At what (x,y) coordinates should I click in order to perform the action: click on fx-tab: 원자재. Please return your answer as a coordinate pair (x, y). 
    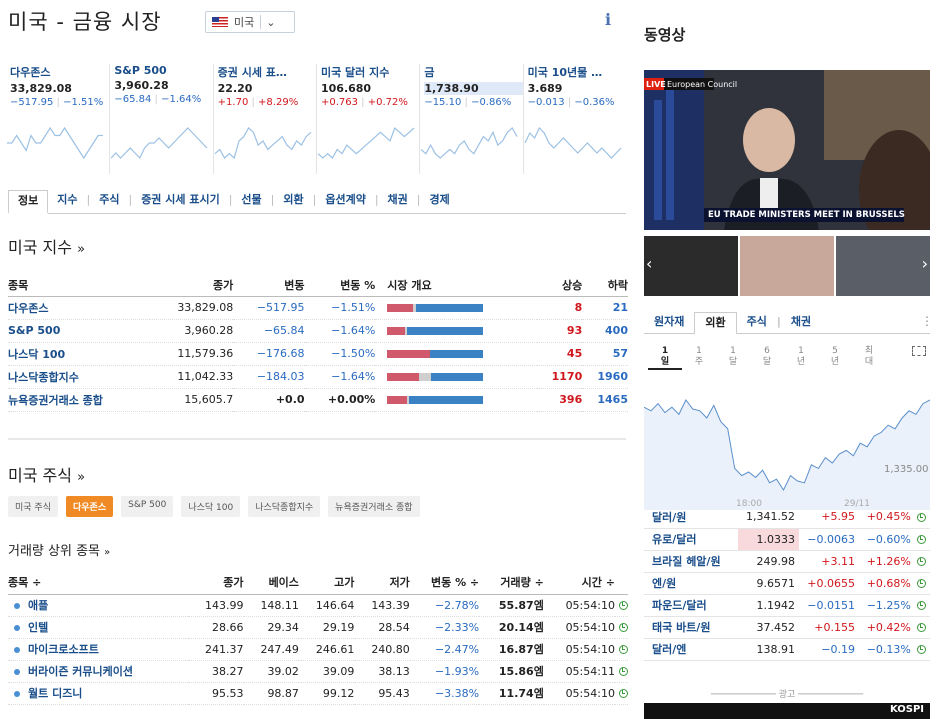
    Looking at the image, I should click on (669, 322).